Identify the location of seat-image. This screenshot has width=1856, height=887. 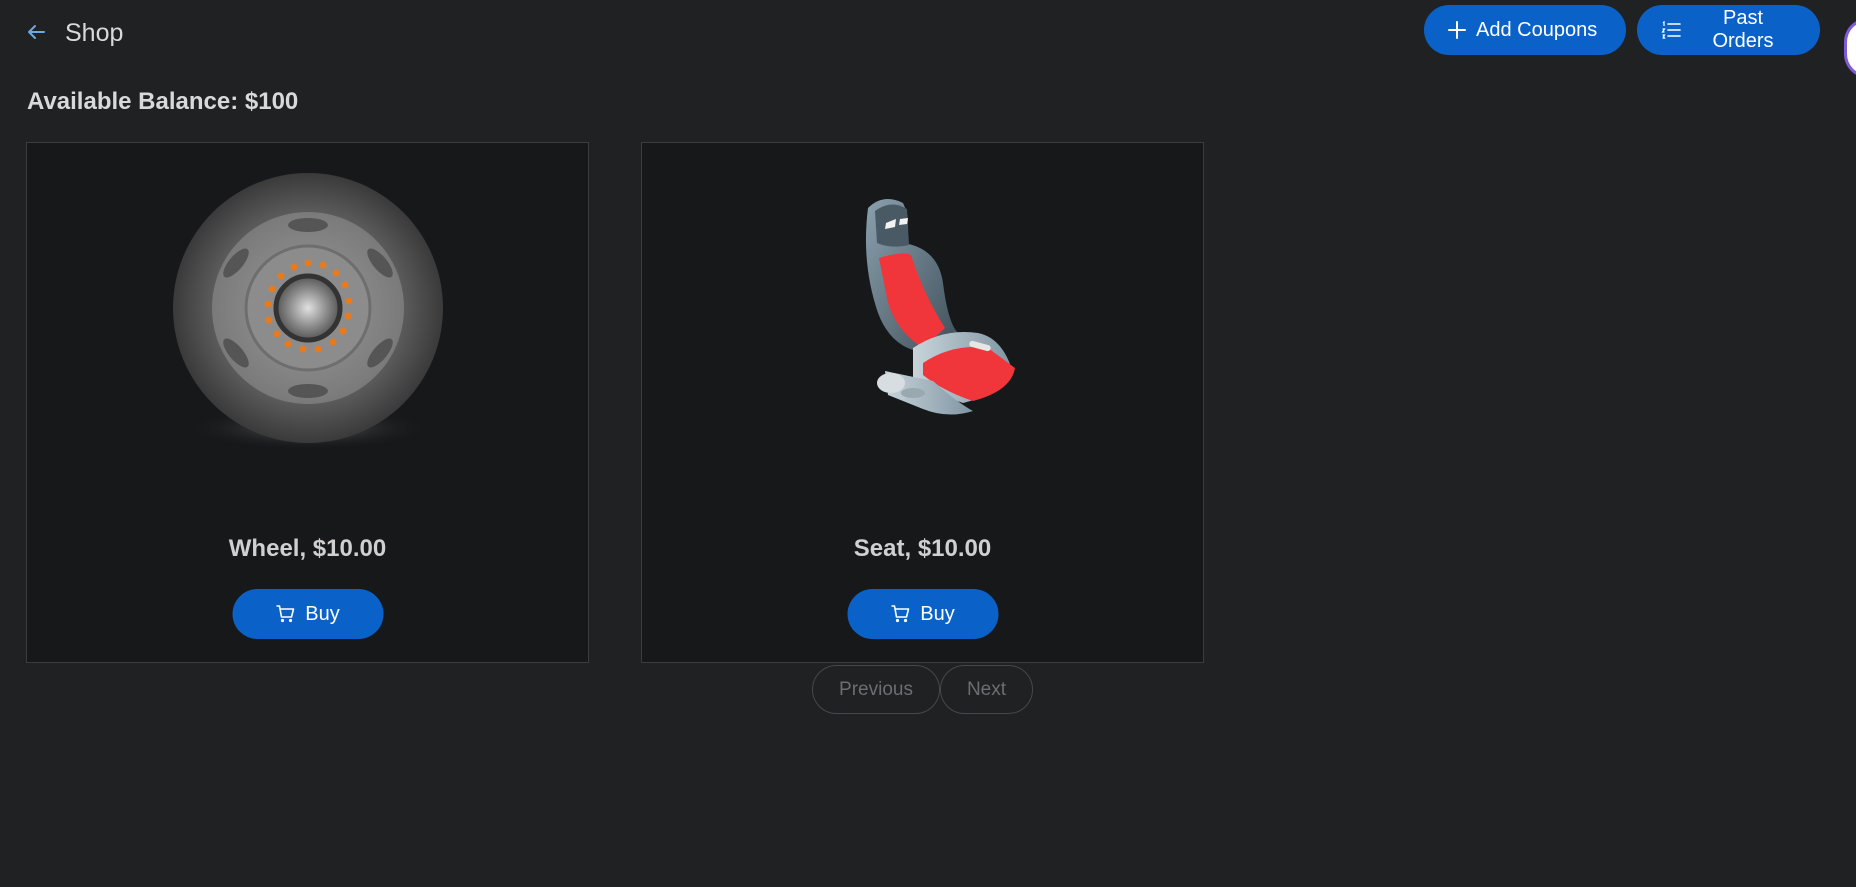
(922, 313).